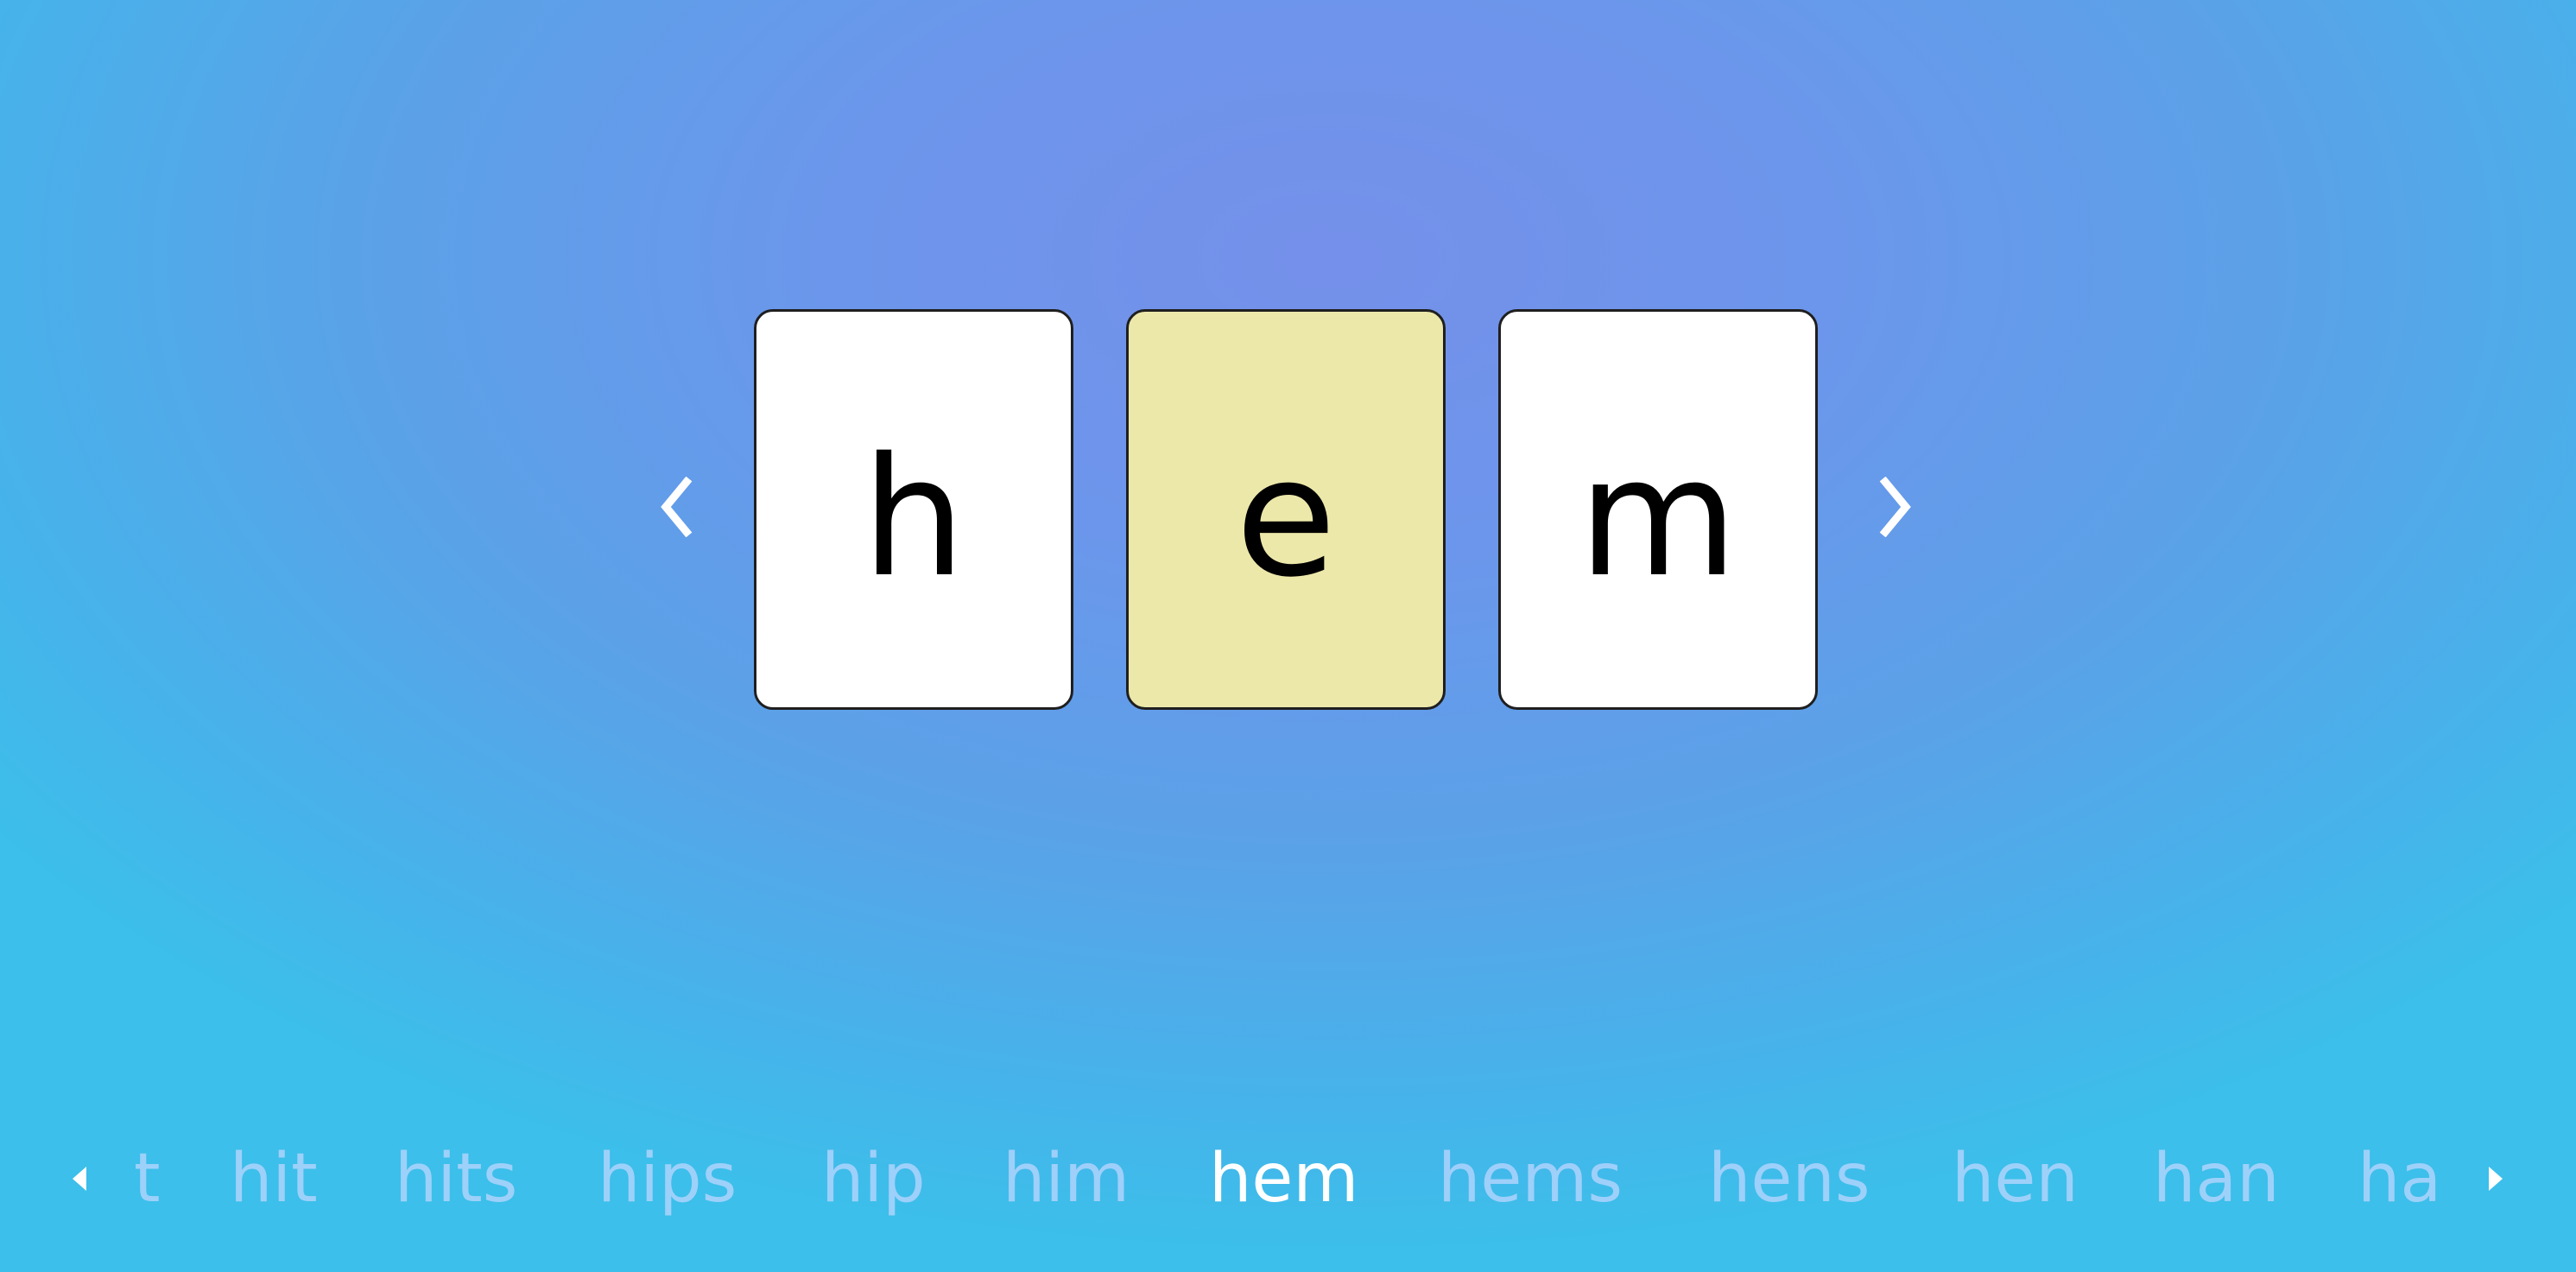 The height and width of the screenshot is (1272, 2576). I want to click on history-word: hens, so click(1789, 1179).